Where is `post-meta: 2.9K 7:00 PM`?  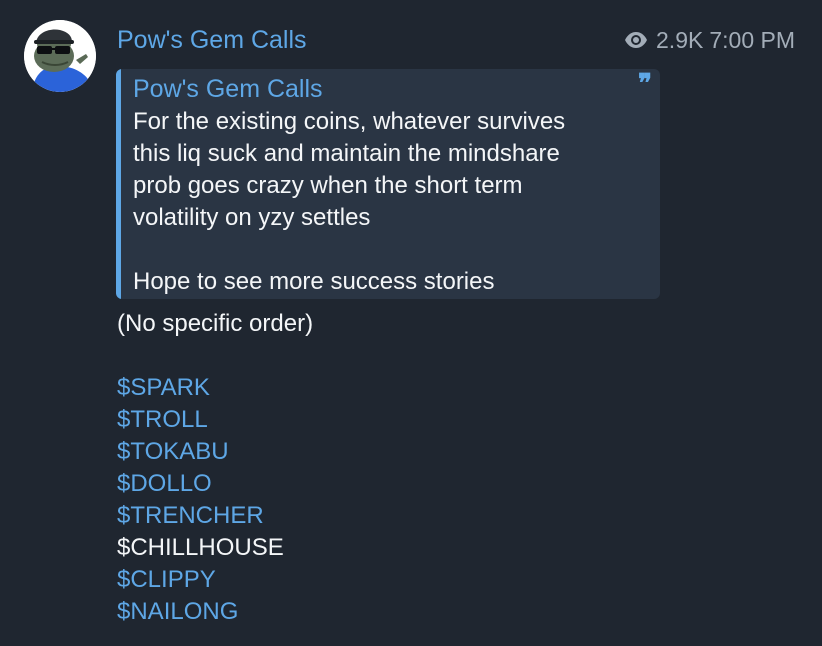
post-meta: 2.9K 7:00 PM is located at coordinates (709, 40).